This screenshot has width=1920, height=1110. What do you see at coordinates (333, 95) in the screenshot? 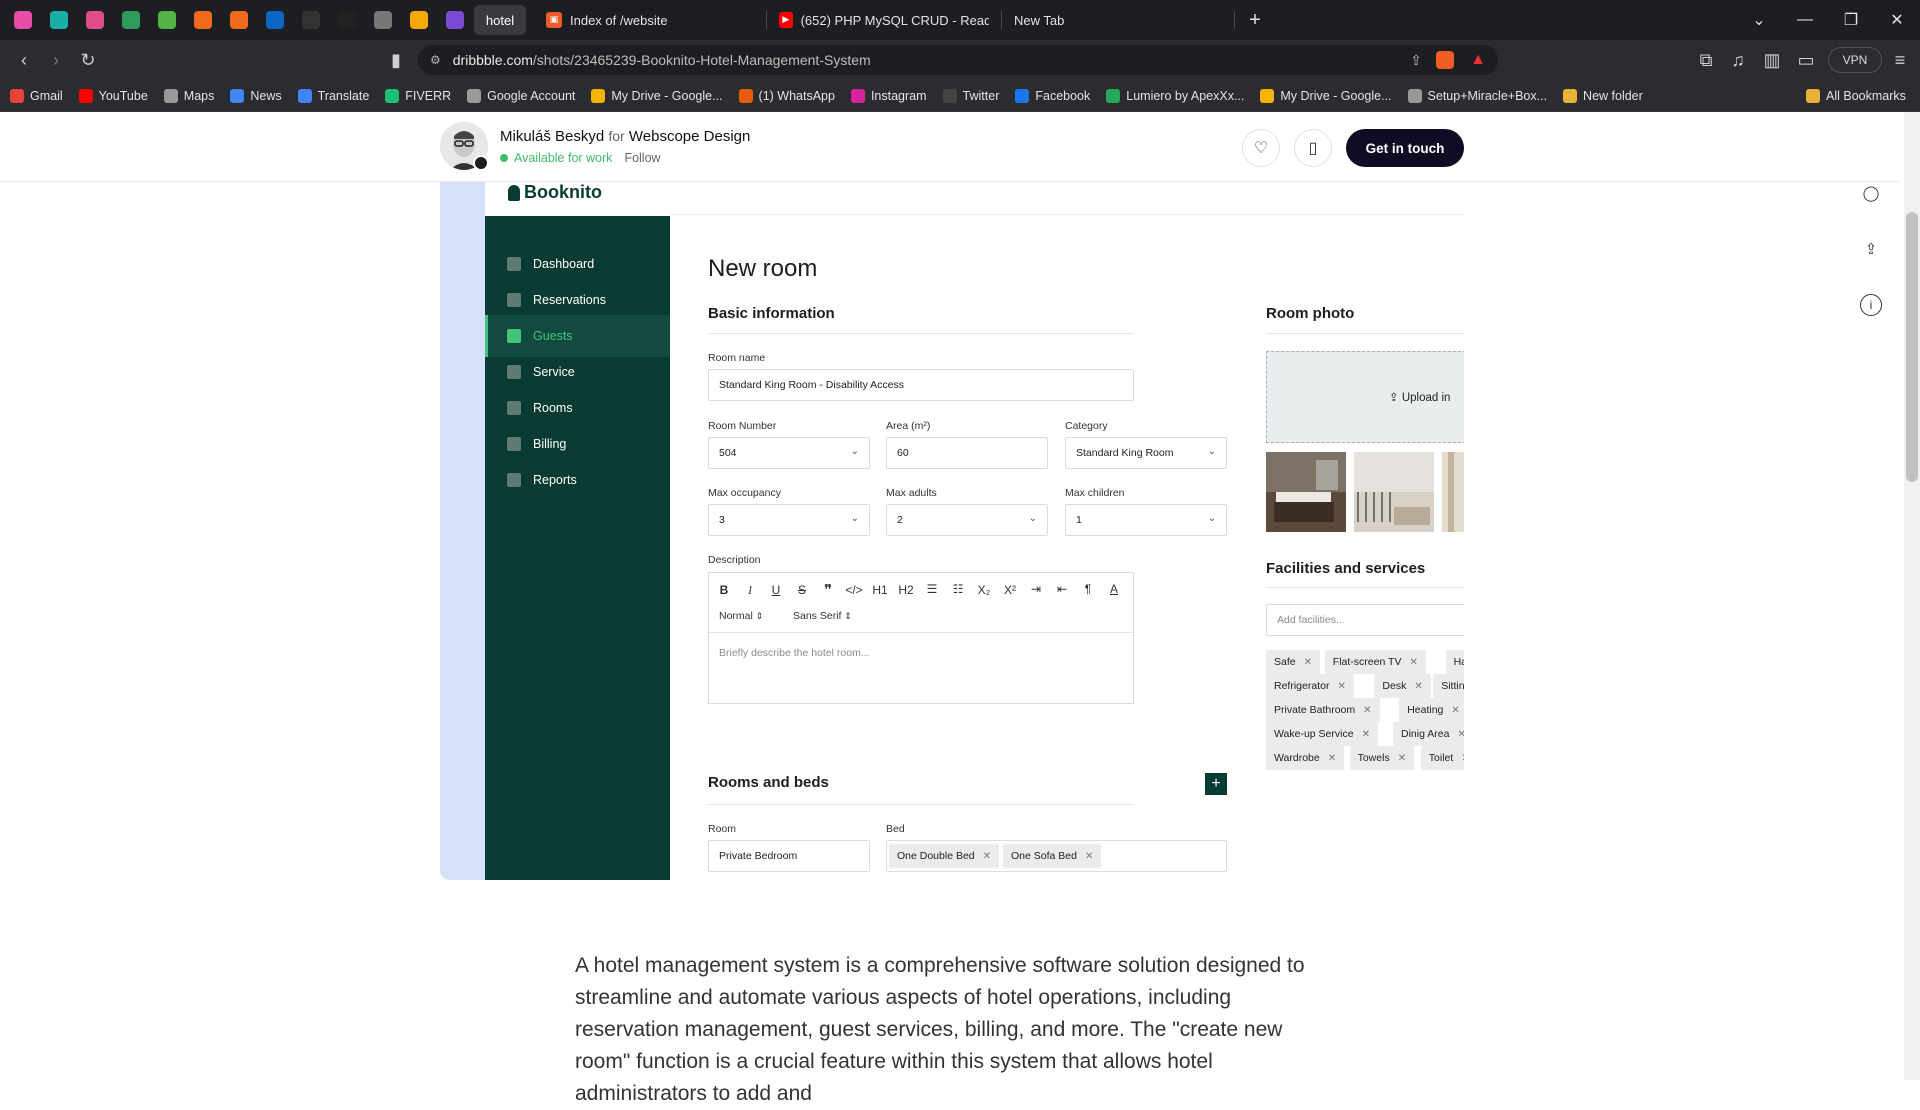
I see `bookmark-item: Translate` at bounding box center [333, 95].